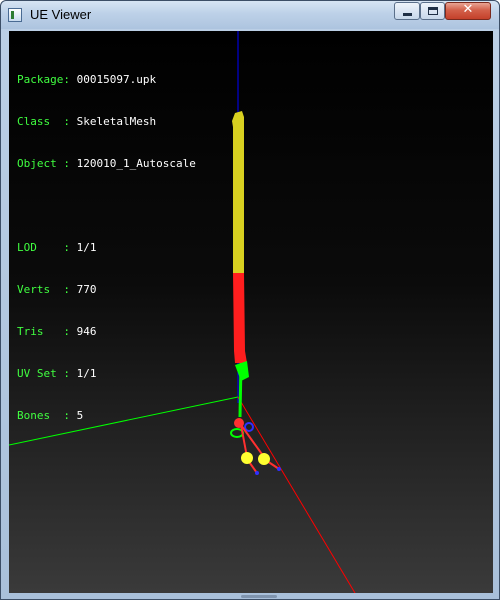  Describe the element at coordinates (257, 473) in the screenshot. I see `joint-tip-left` at that location.